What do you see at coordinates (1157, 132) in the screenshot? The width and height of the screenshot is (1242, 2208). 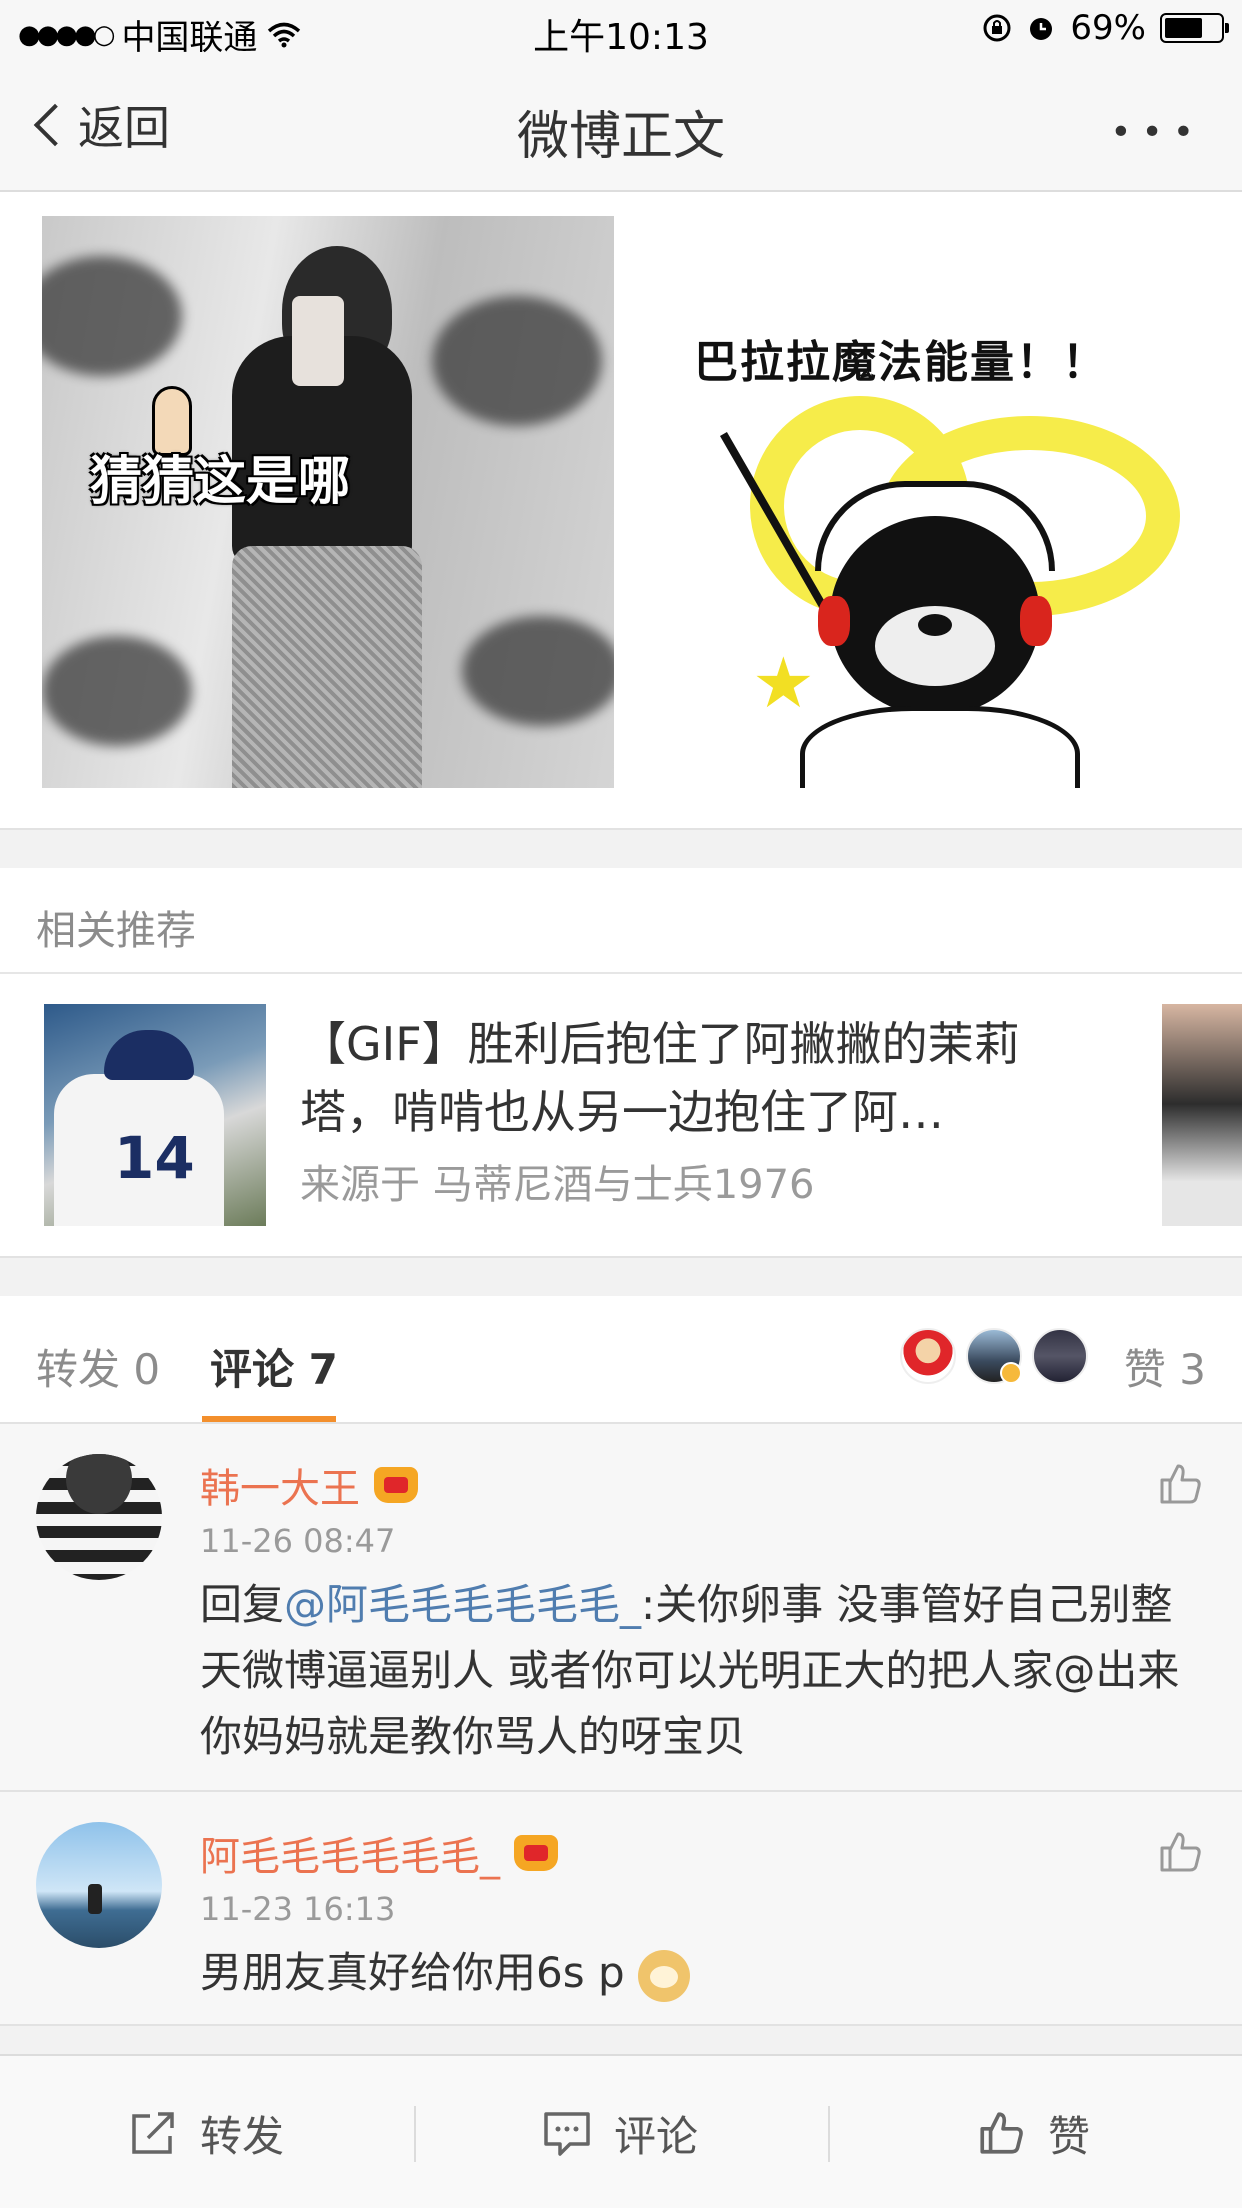 I see `more-options-button: •••` at bounding box center [1157, 132].